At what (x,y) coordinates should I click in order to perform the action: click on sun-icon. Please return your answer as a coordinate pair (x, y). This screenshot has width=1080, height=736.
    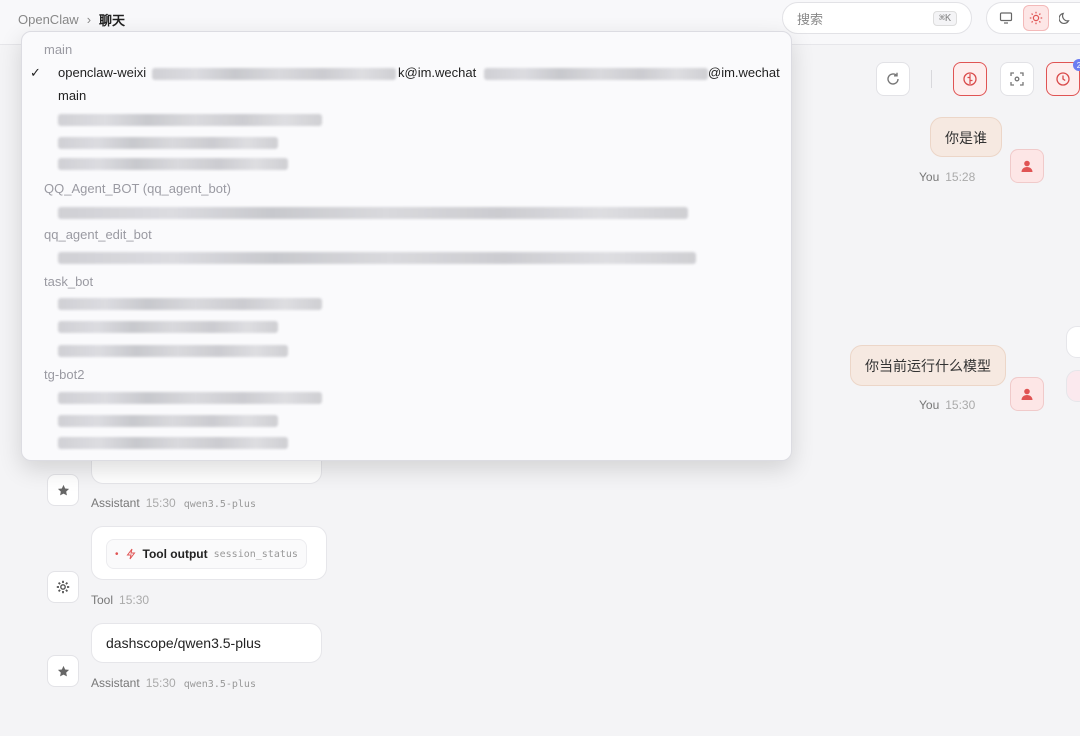
    Looking at the image, I should click on (1036, 18).